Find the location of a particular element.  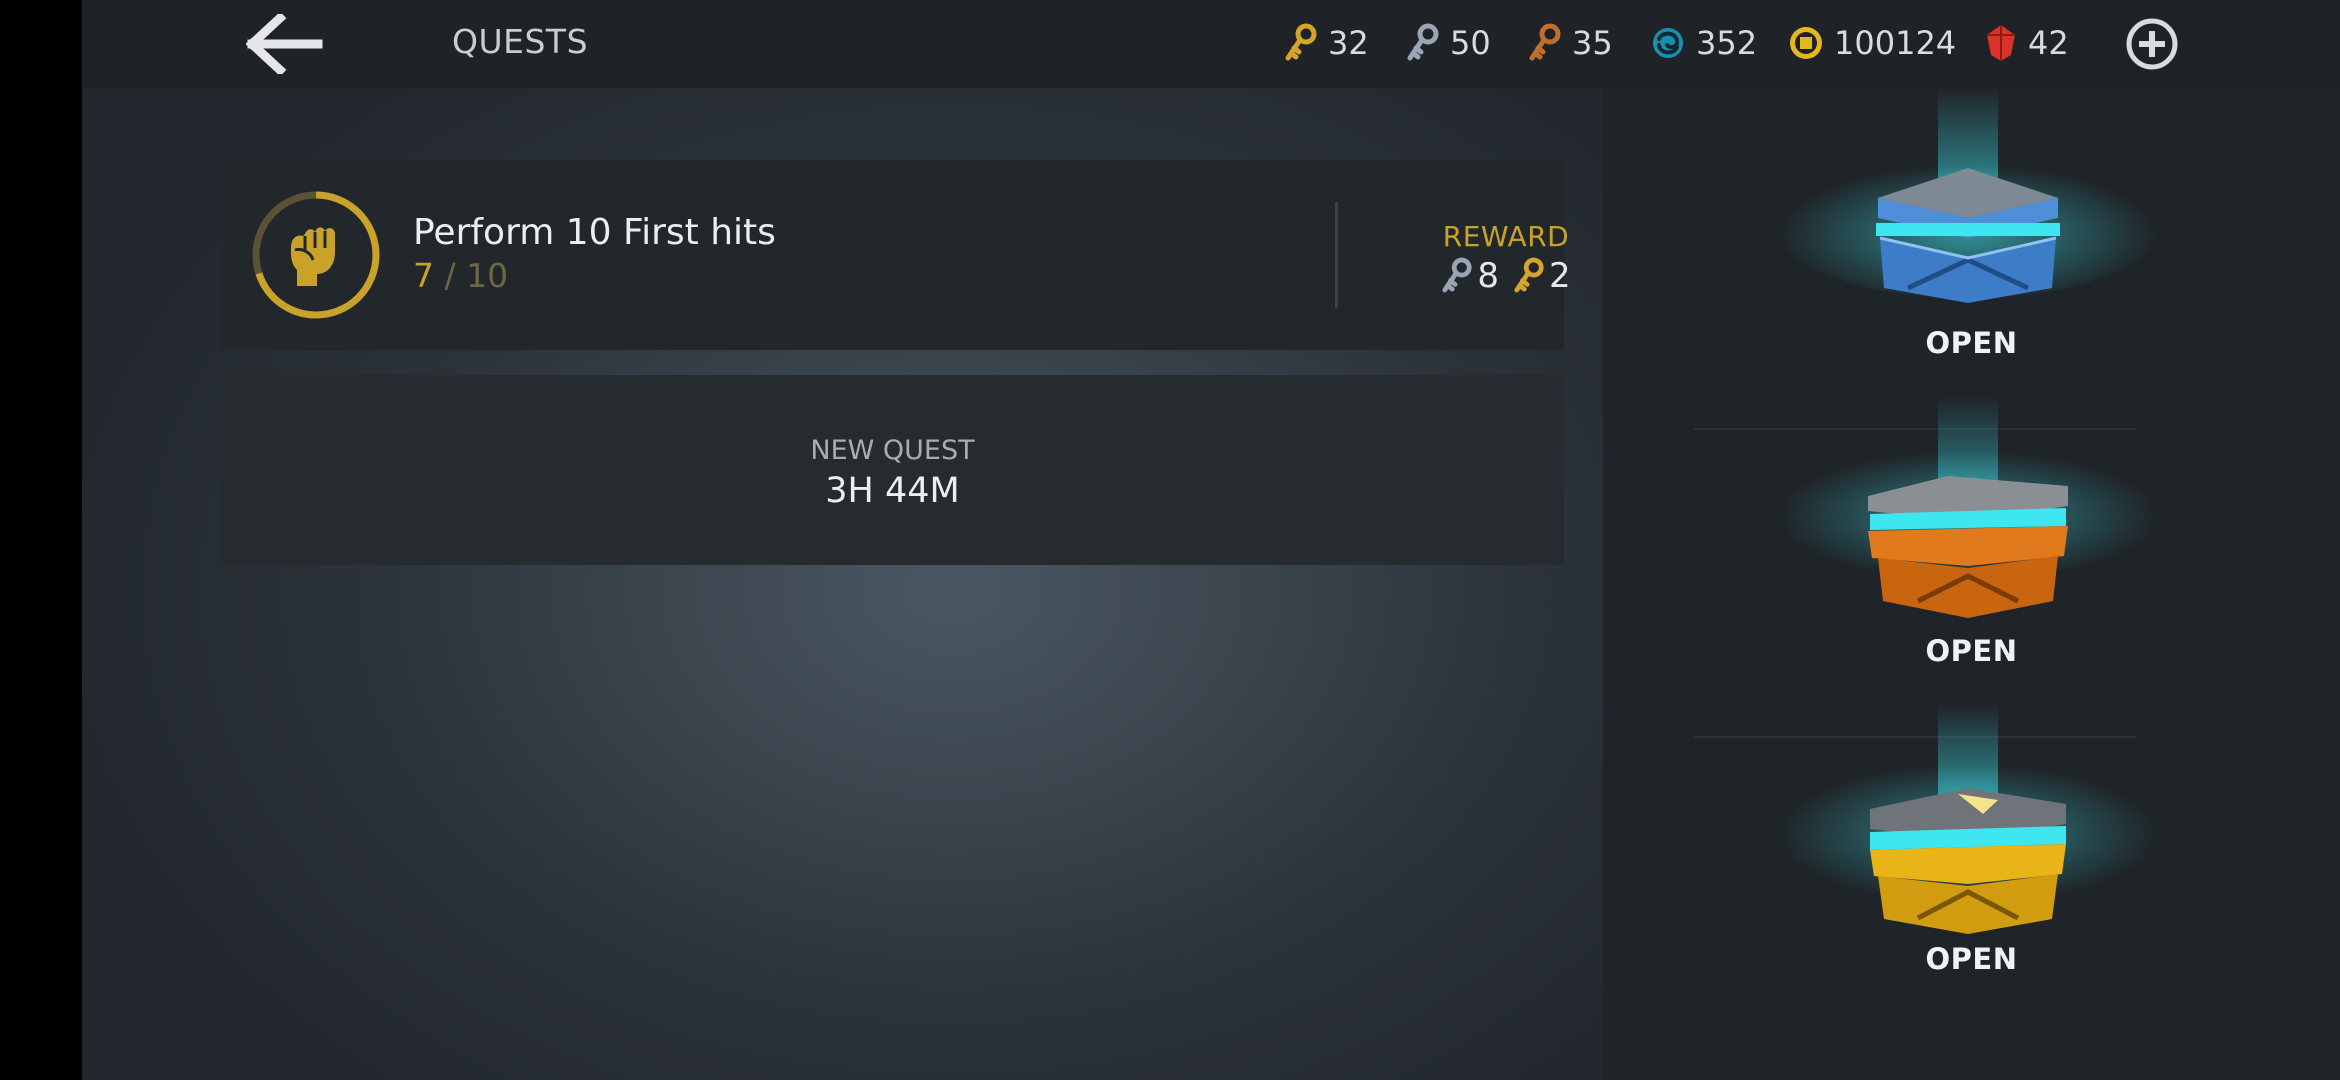

reward-amount: 2 is located at coordinates (1560, 276).